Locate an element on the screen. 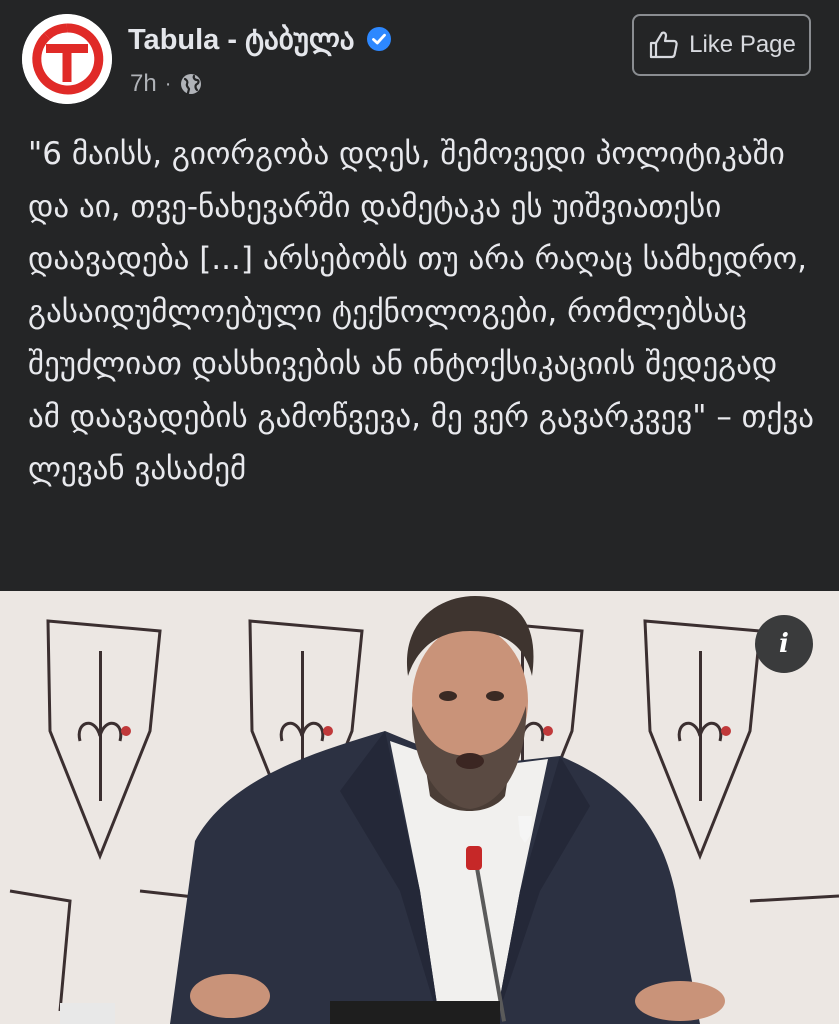  like-page-button: Like Page is located at coordinates (721, 45).